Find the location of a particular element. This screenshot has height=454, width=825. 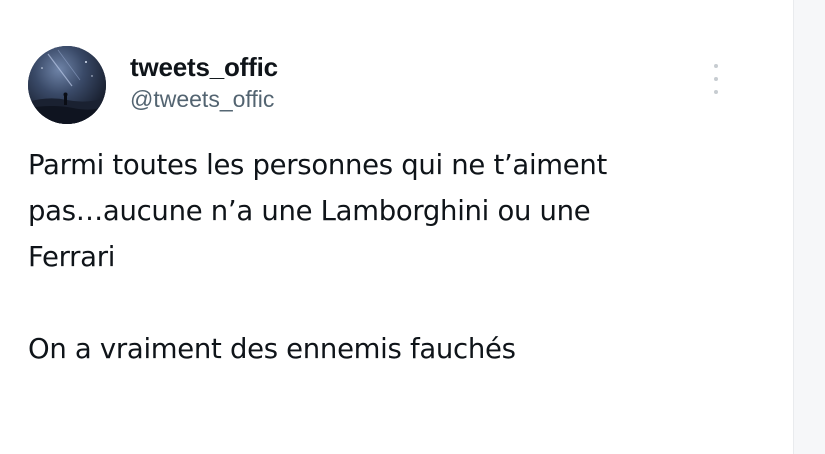

user-handle: @tweets_offic is located at coordinates (204, 99).